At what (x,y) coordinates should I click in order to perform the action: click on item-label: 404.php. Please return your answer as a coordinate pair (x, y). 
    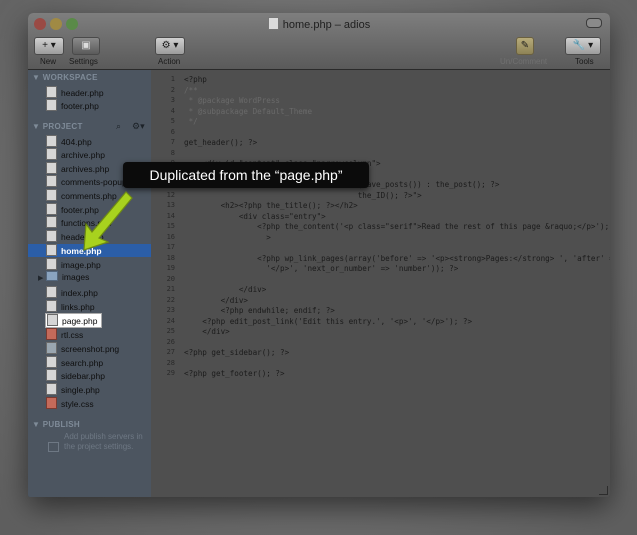
    Looking at the image, I should click on (76, 142).